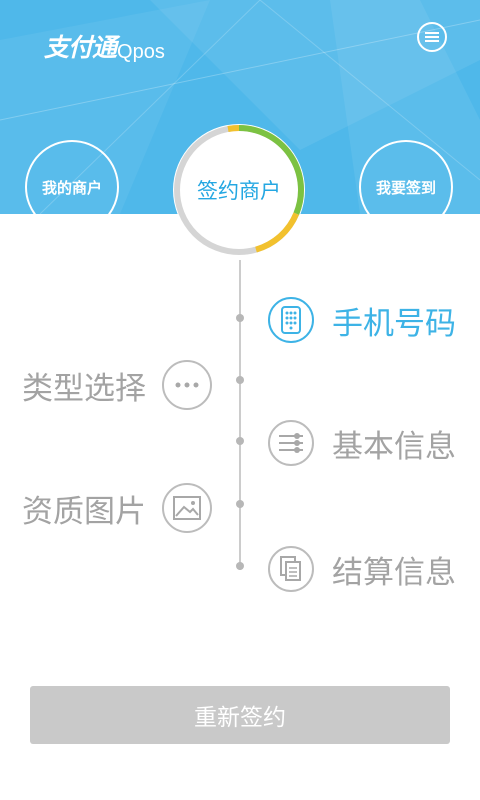 This screenshot has height=800, width=480. Describe the element at coordinates (240, 415) in the screenshot. I see `timeline-line` at that location.